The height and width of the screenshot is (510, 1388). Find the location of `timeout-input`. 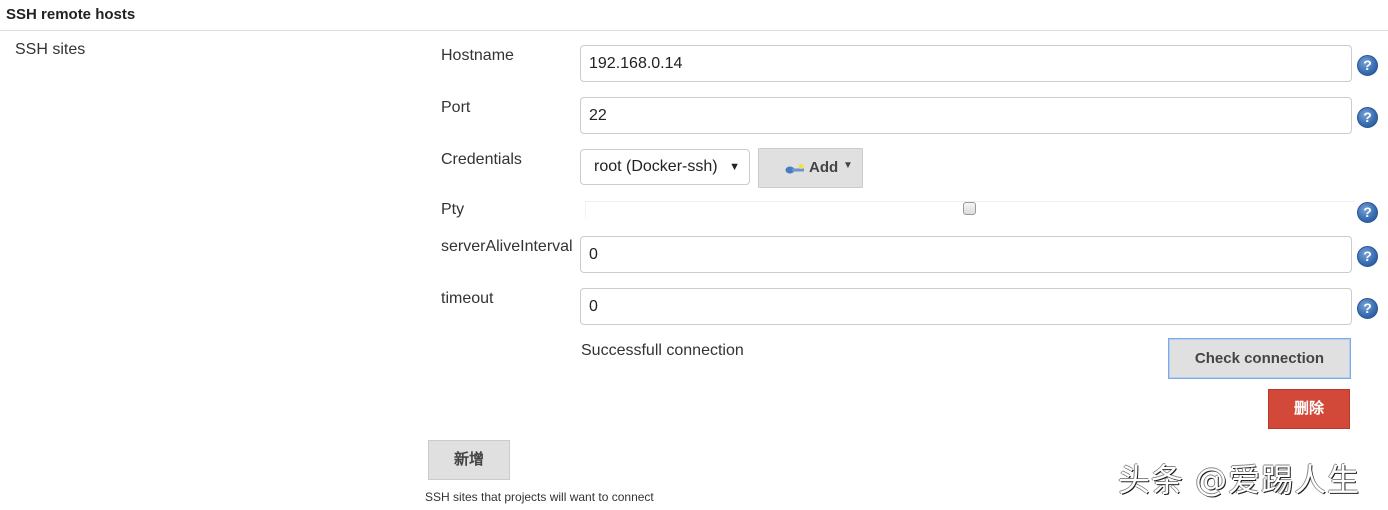

timeout-input is located at coordinates (966, 306).